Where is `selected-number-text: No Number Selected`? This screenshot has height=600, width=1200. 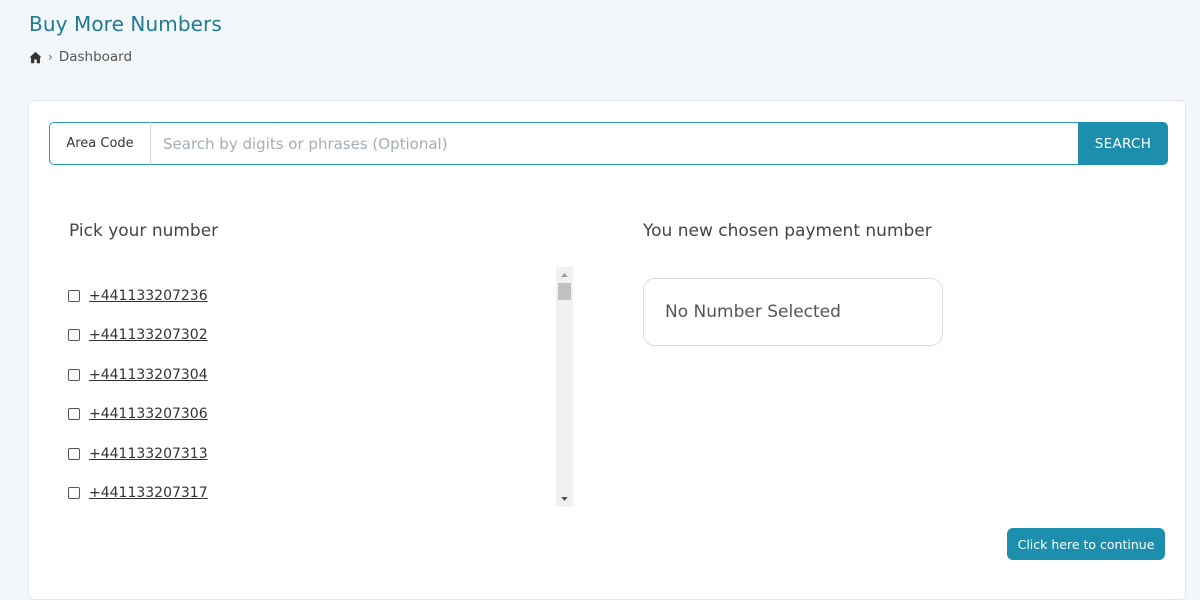
selected-number-text: No Number Selected is located at coordinates (753, 312).